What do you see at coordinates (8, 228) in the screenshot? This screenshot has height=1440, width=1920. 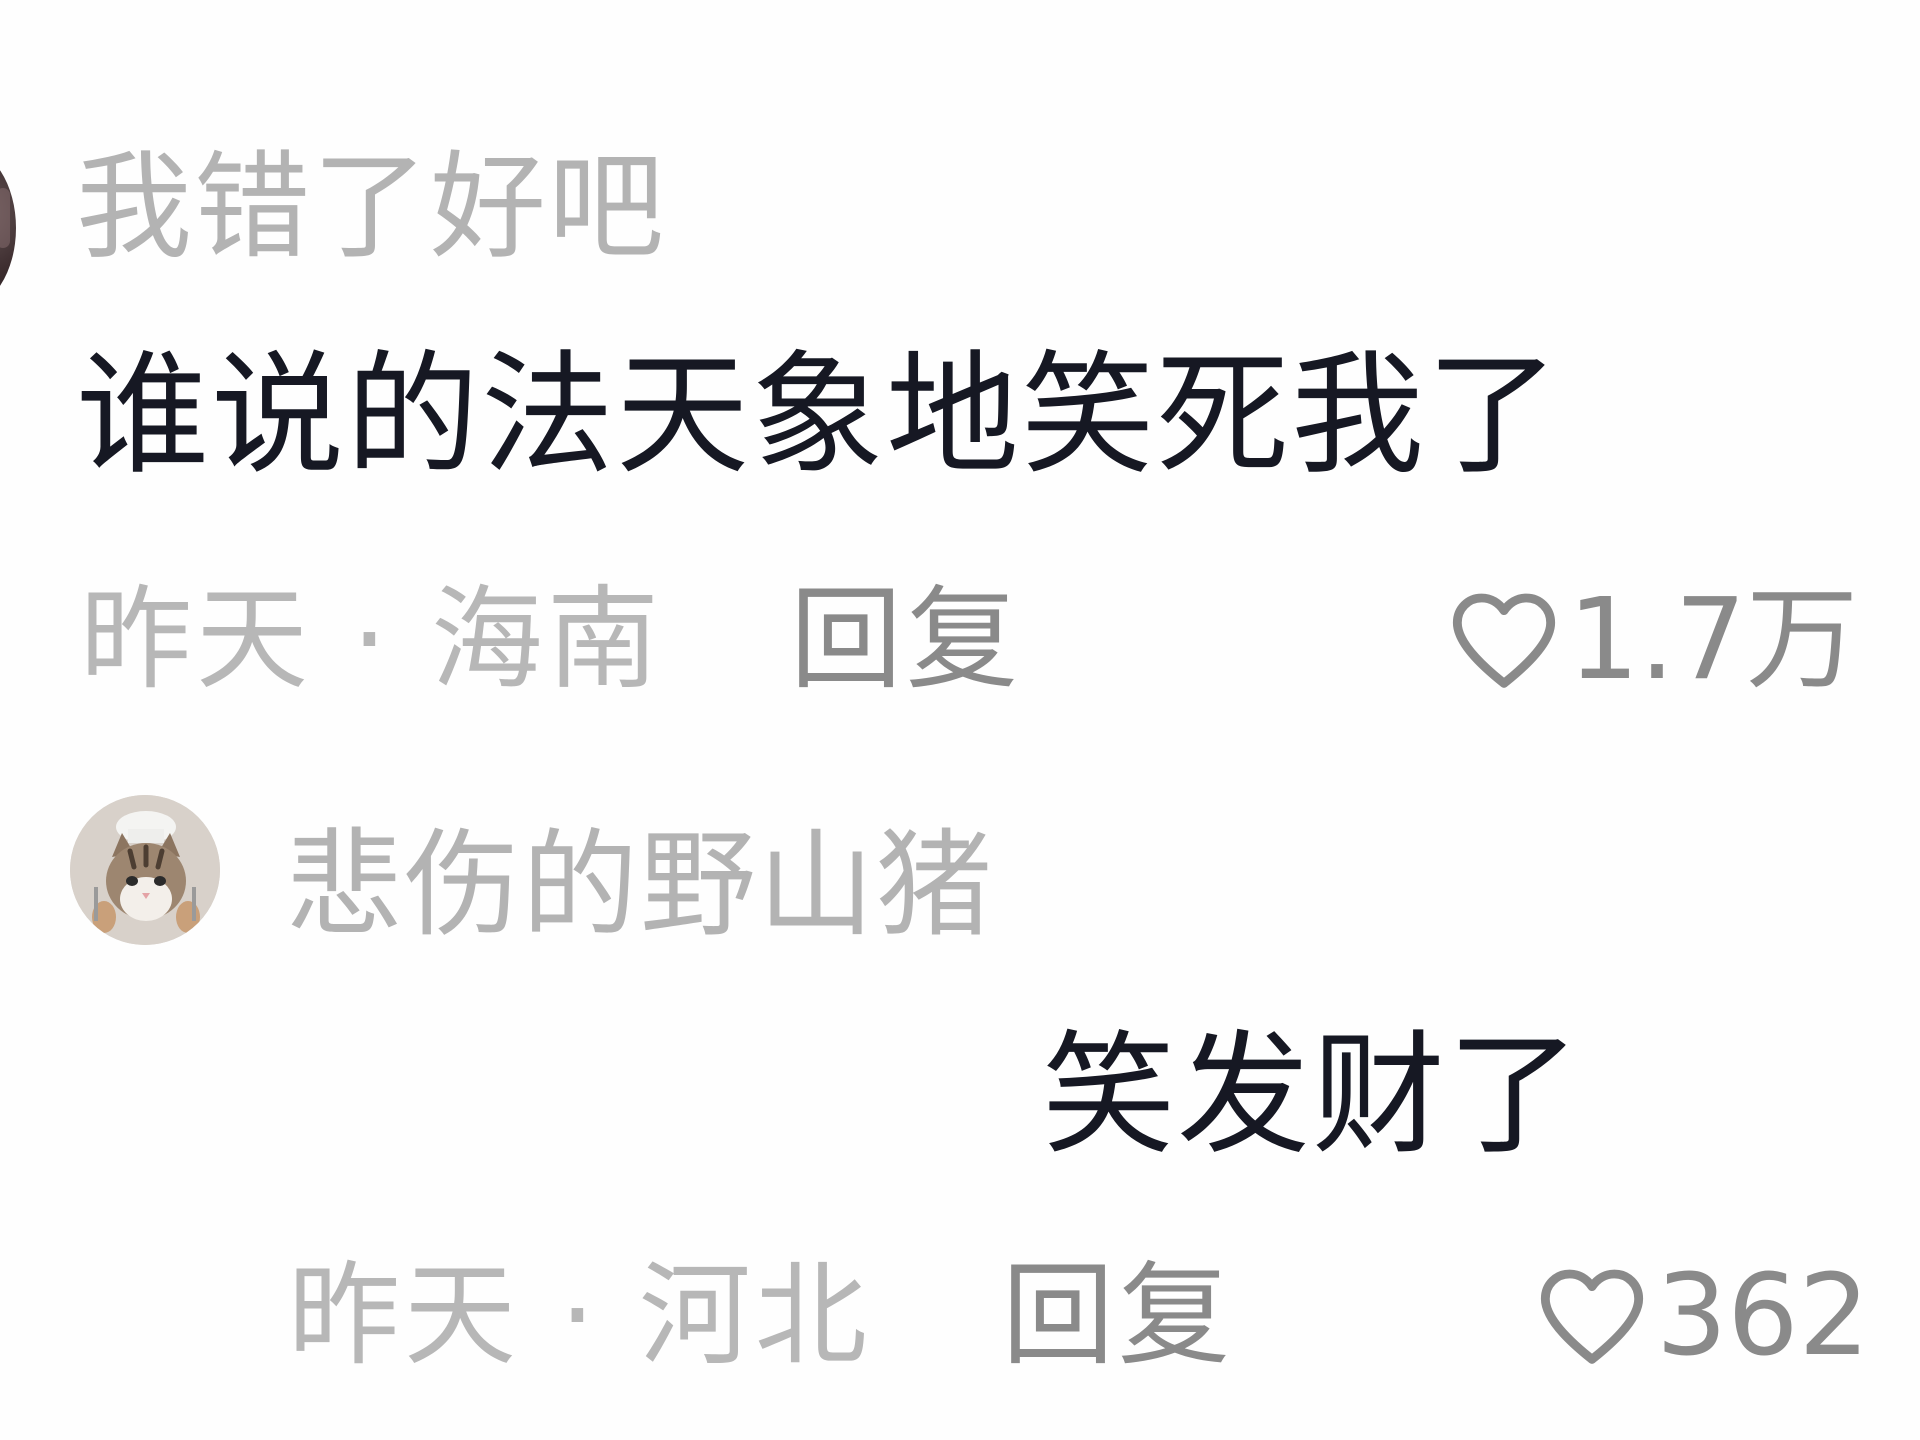 I see `user-avatar` at bounding box center [8, 228].